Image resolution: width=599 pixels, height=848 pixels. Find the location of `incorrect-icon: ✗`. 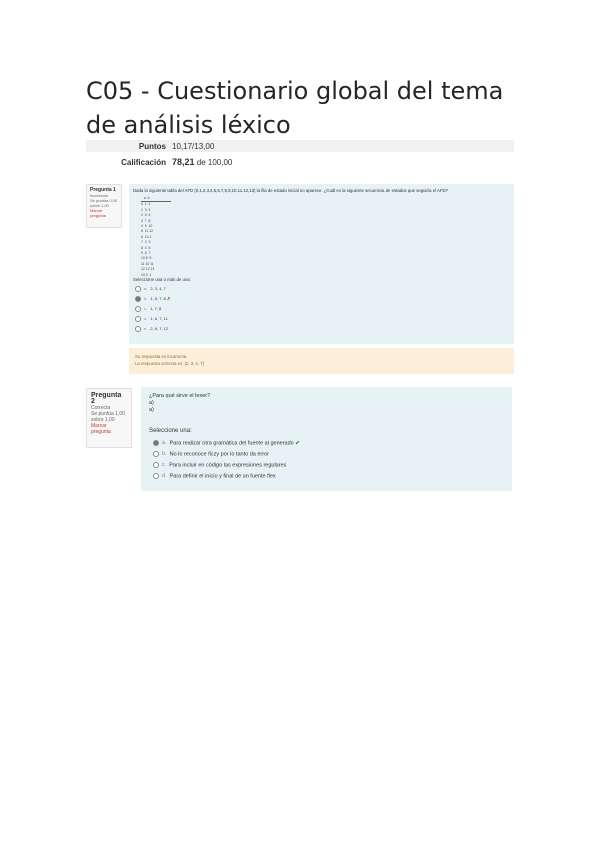

incorrect-icon: ✗ is located at coordinates (169, 299).